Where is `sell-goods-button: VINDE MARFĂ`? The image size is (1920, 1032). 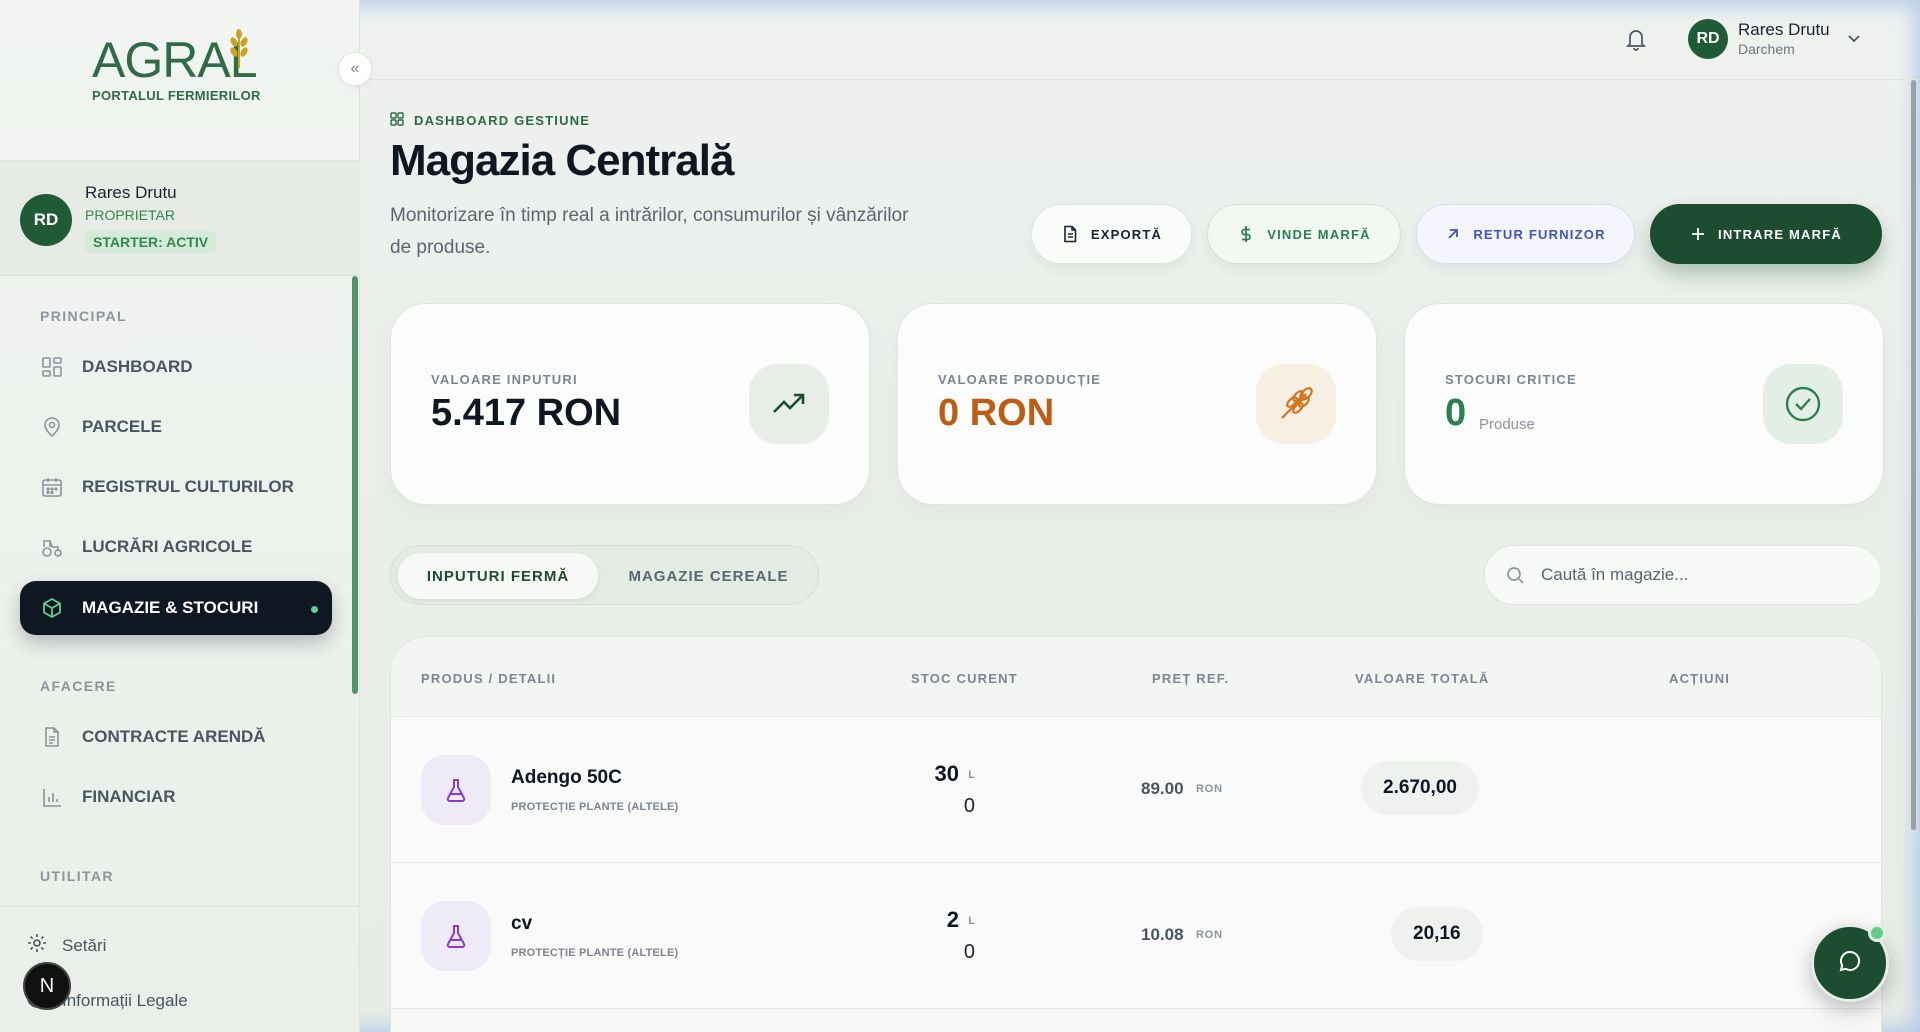
sell-goods-button: VINDE MARFĂ is located at coordinates (1304, 234).